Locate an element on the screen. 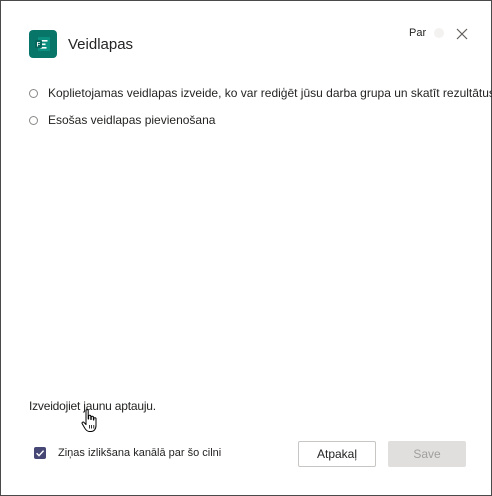  about-link: Par is located at coordinates (417, 33).